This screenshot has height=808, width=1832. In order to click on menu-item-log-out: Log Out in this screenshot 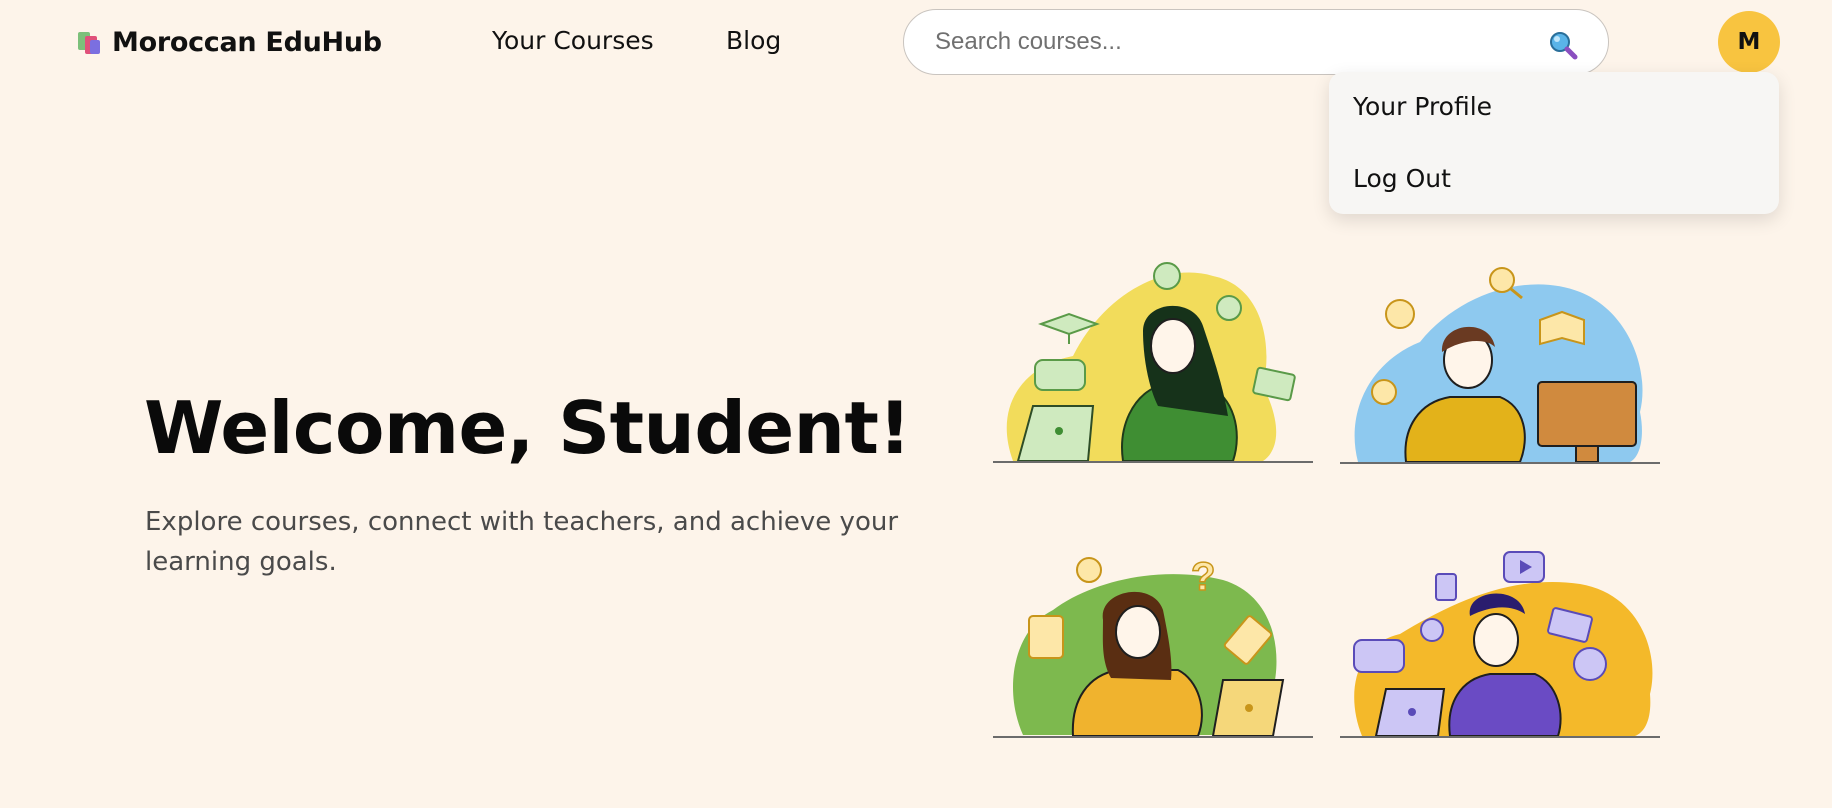, I will do `click(1402, 178)`.